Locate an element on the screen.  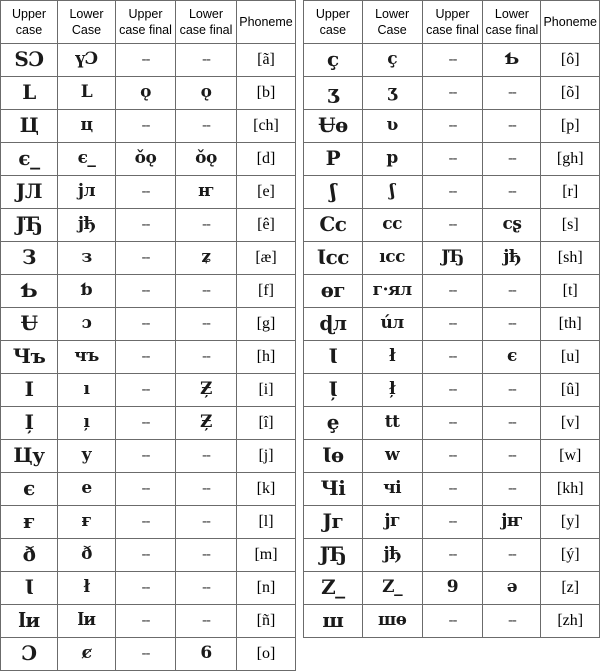
cell-lower-case: ł̦ is located at coordinates (392, 390).